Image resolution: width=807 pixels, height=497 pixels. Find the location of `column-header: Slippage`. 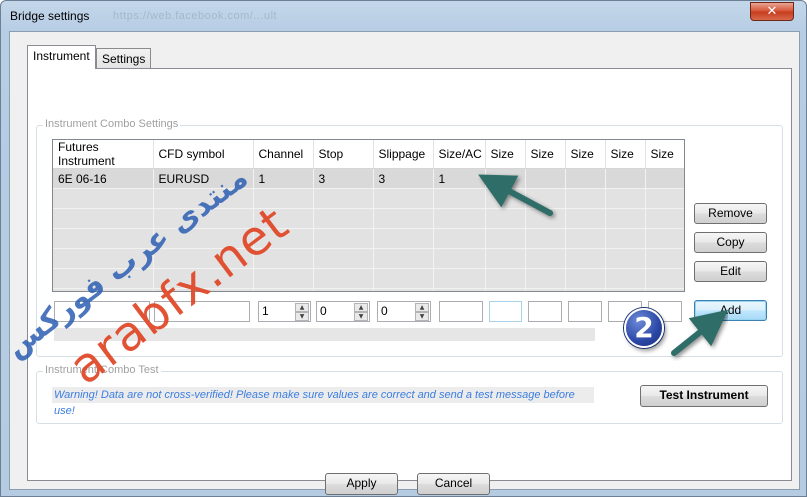

column-header: Slippage is located at coordinates (403, 154).